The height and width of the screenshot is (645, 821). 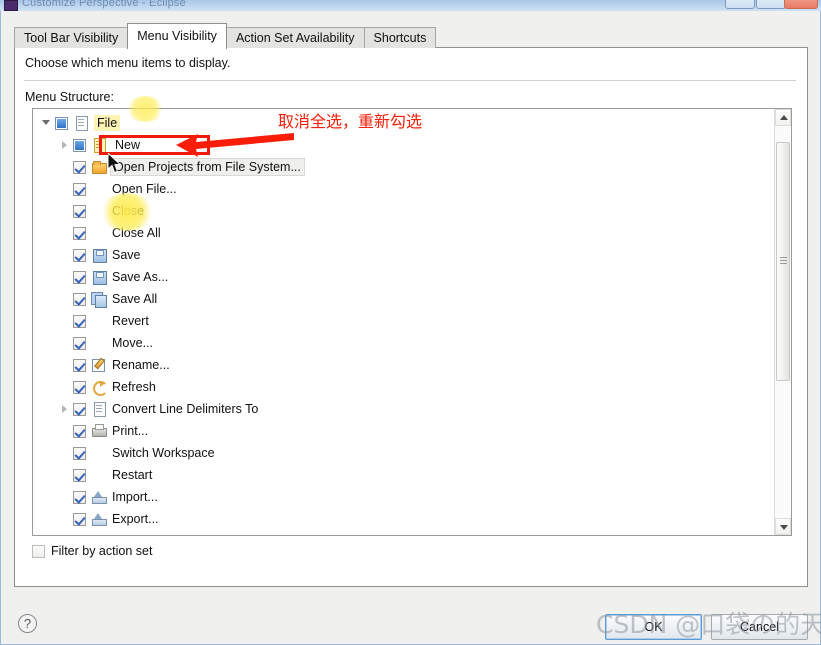 I want to click on tree-row: Restart, so click(x=404, y=475).